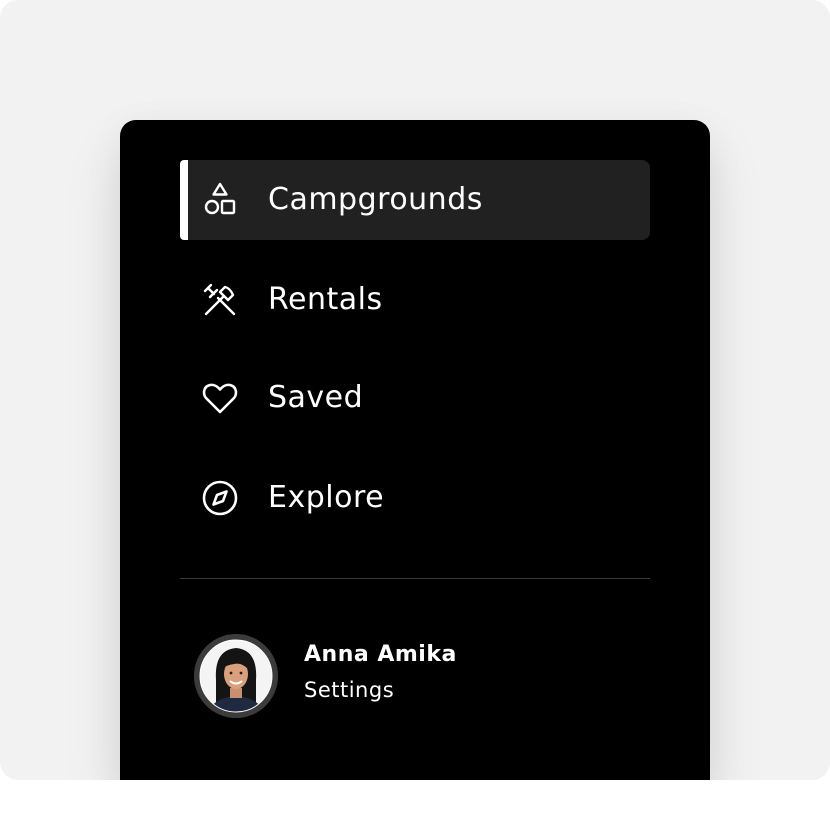 The image size is (830, 828). Describe the element at coordinates (326, 497) in the screenshot. I see `nav-label-explore: Explore` at that location.